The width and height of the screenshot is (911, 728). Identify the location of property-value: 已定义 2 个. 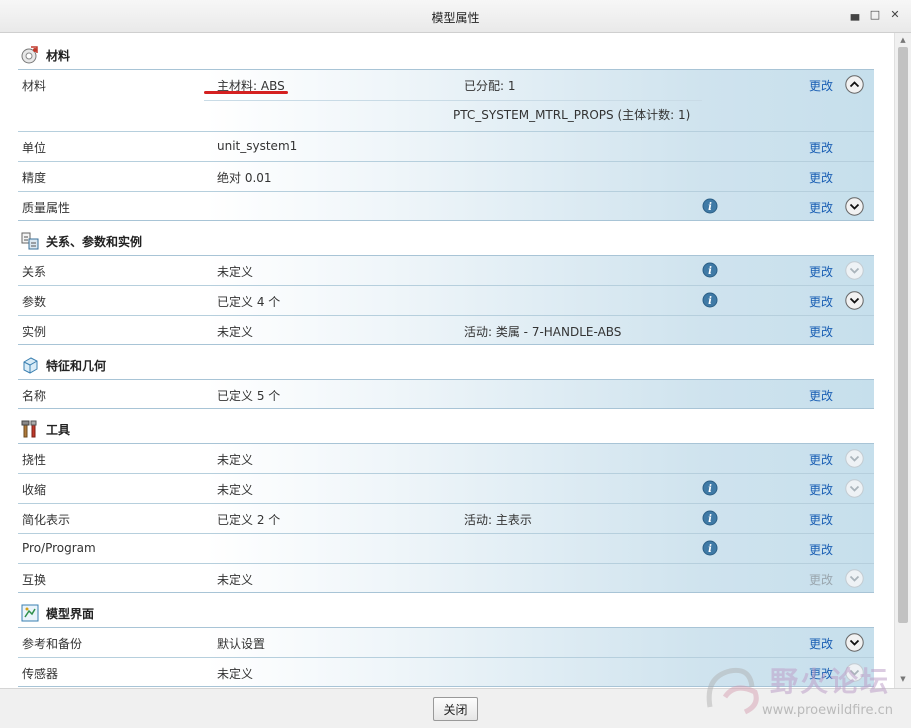
(249, 520).